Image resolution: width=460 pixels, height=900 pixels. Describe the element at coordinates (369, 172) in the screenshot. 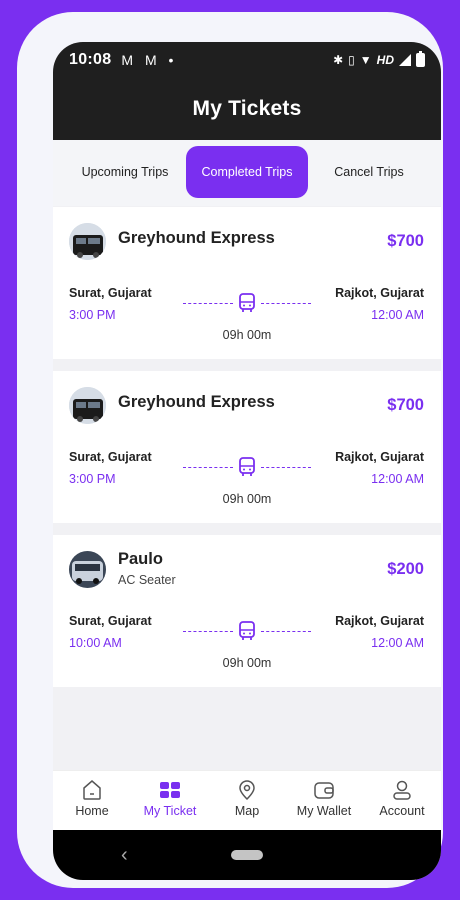

I see `tab-cancel-trips: Cancel Trips` at that location.